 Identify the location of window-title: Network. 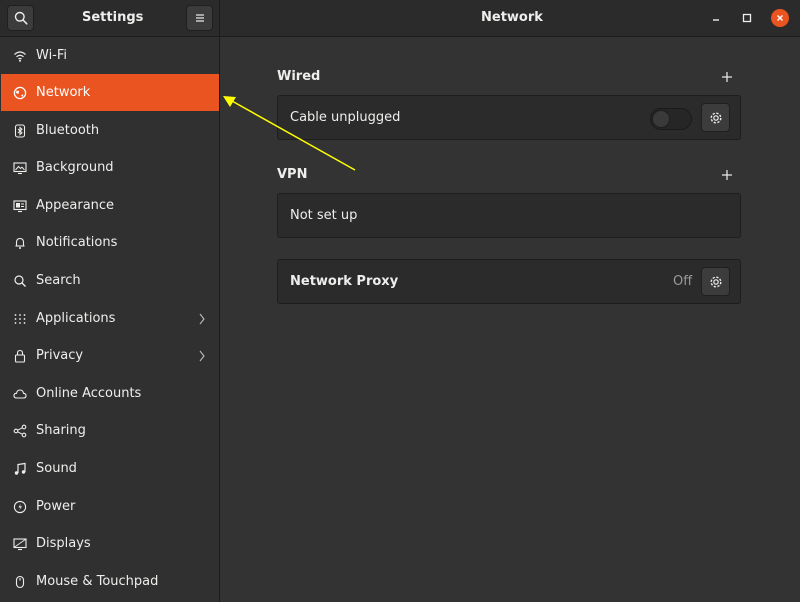
(512, 17).